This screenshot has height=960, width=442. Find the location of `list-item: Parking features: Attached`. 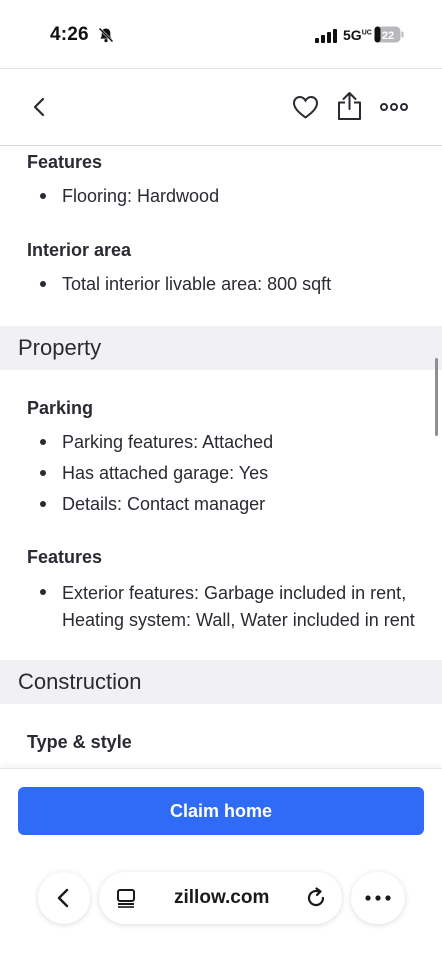

list-item: Parking features: Attached is located at coordinates (150, 442).